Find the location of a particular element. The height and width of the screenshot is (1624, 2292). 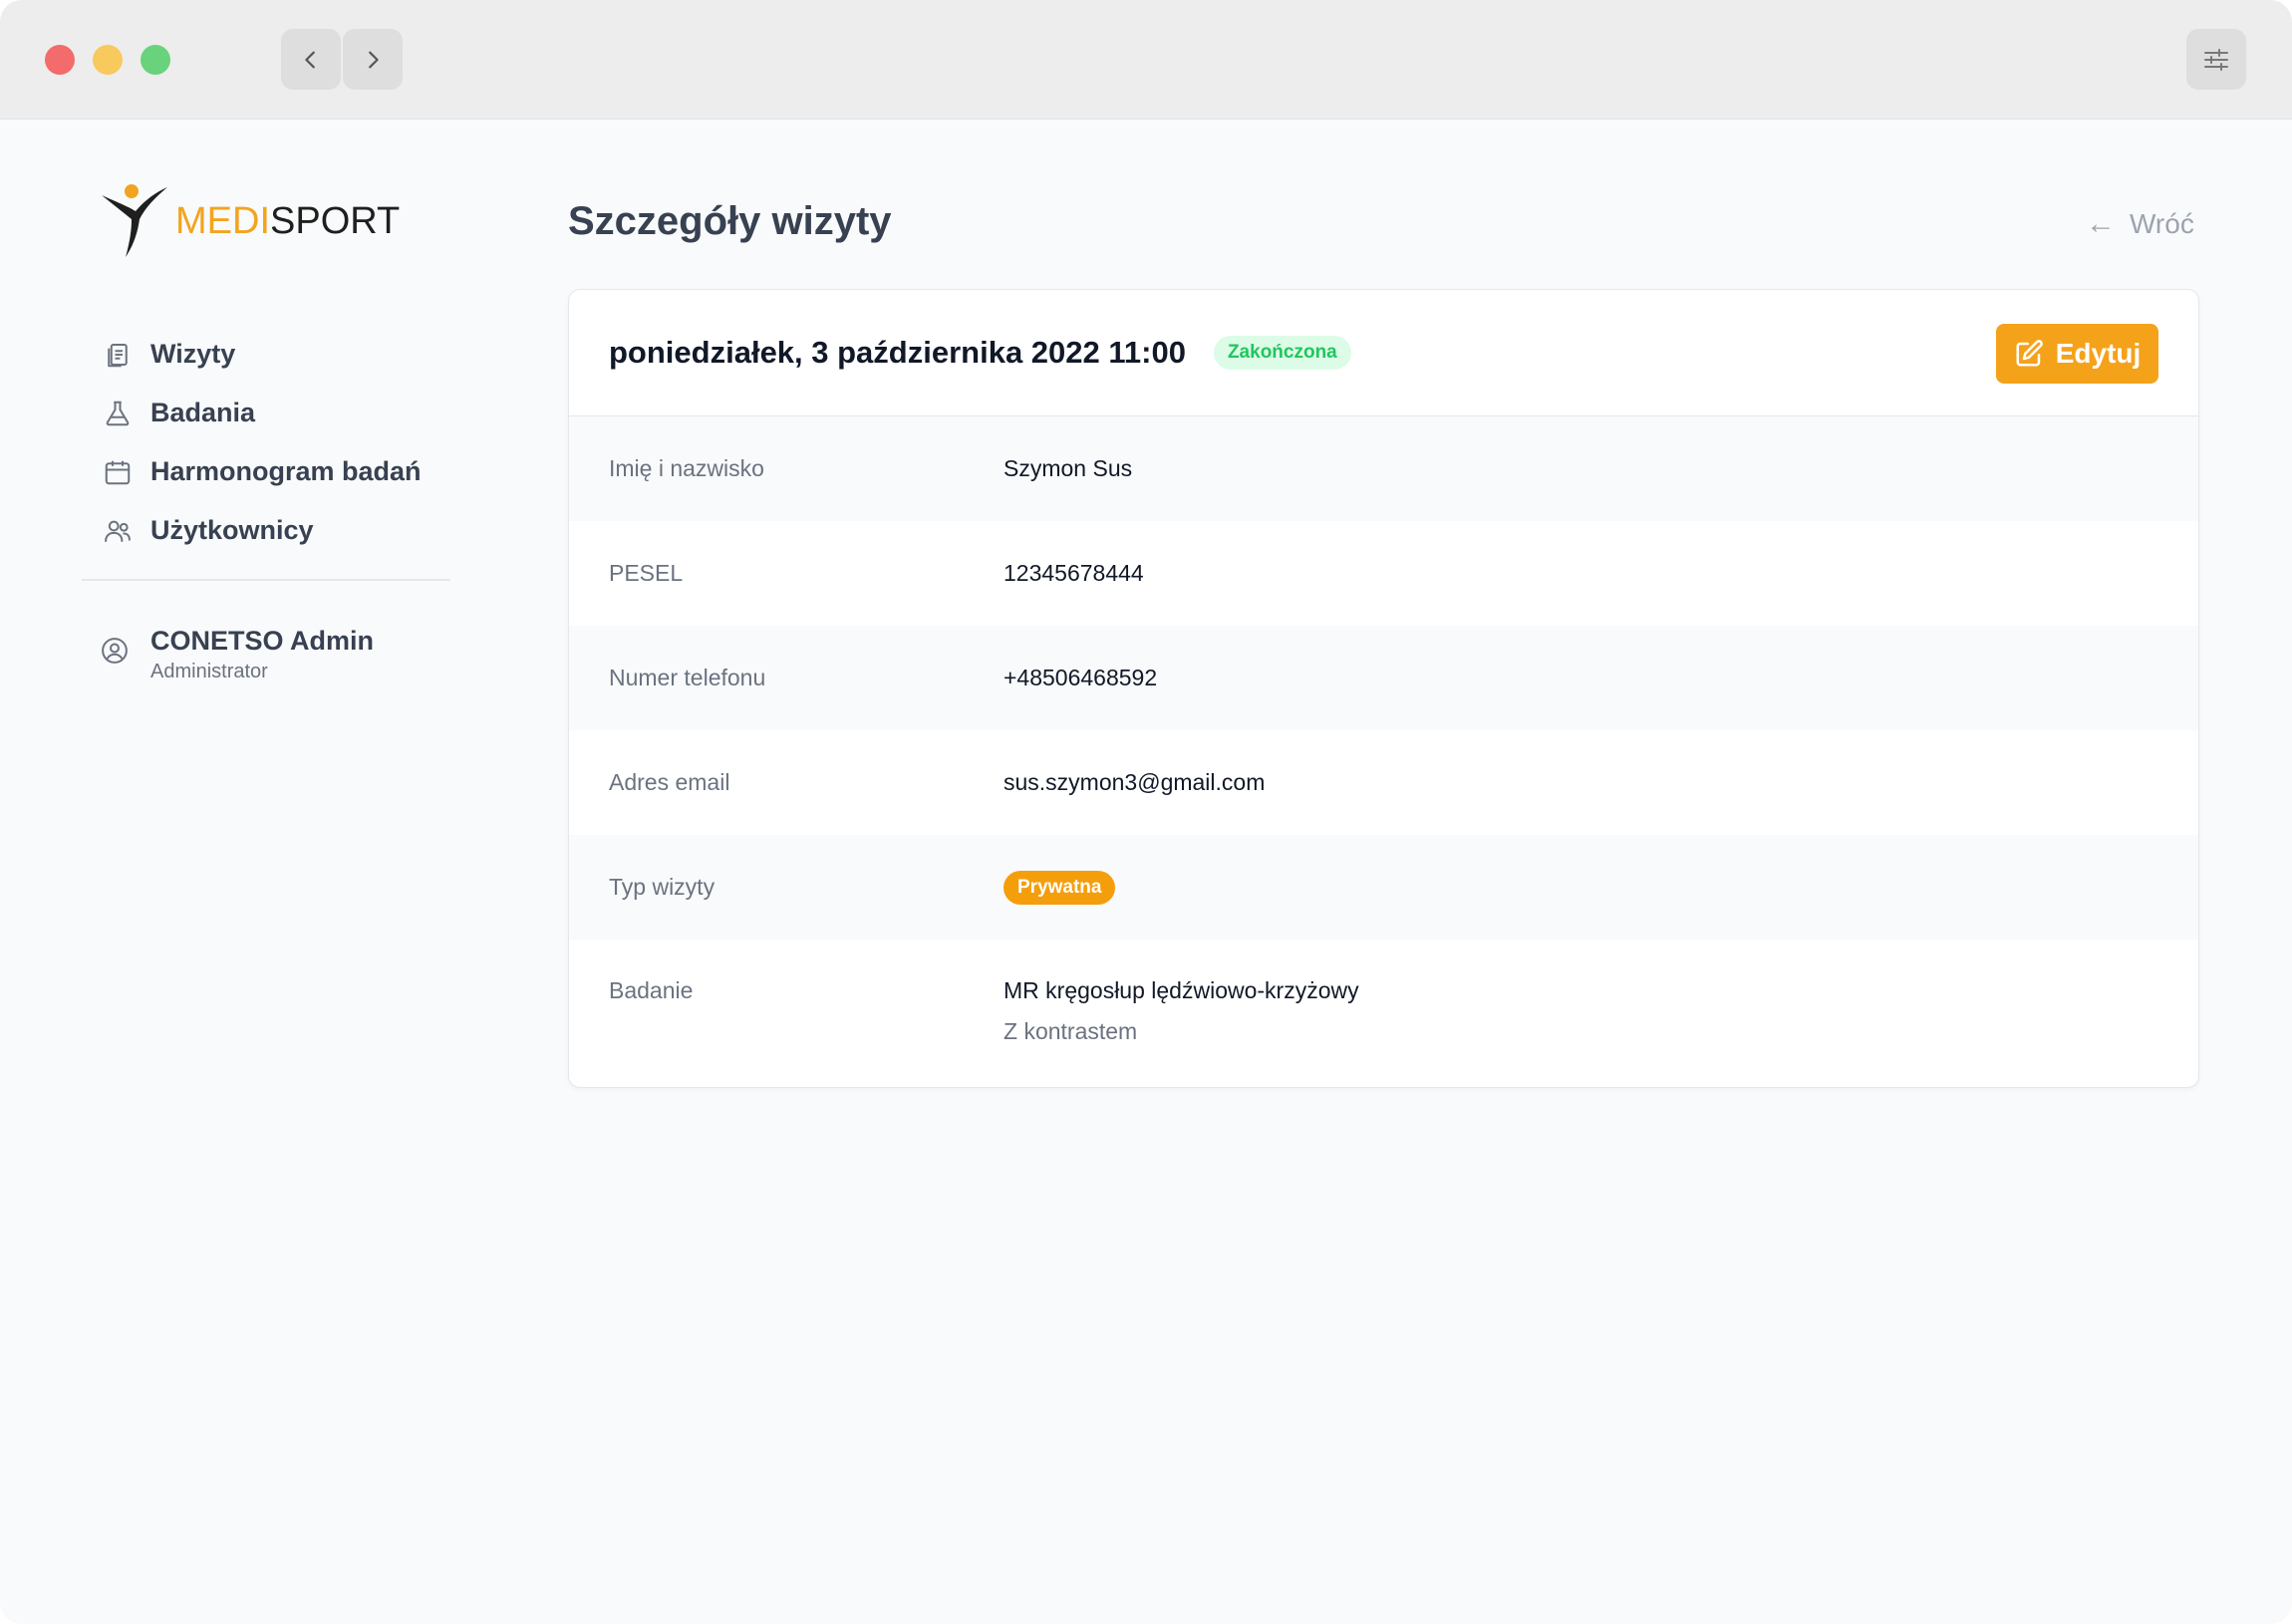

flask-icon is located at coordinates (118, 413).